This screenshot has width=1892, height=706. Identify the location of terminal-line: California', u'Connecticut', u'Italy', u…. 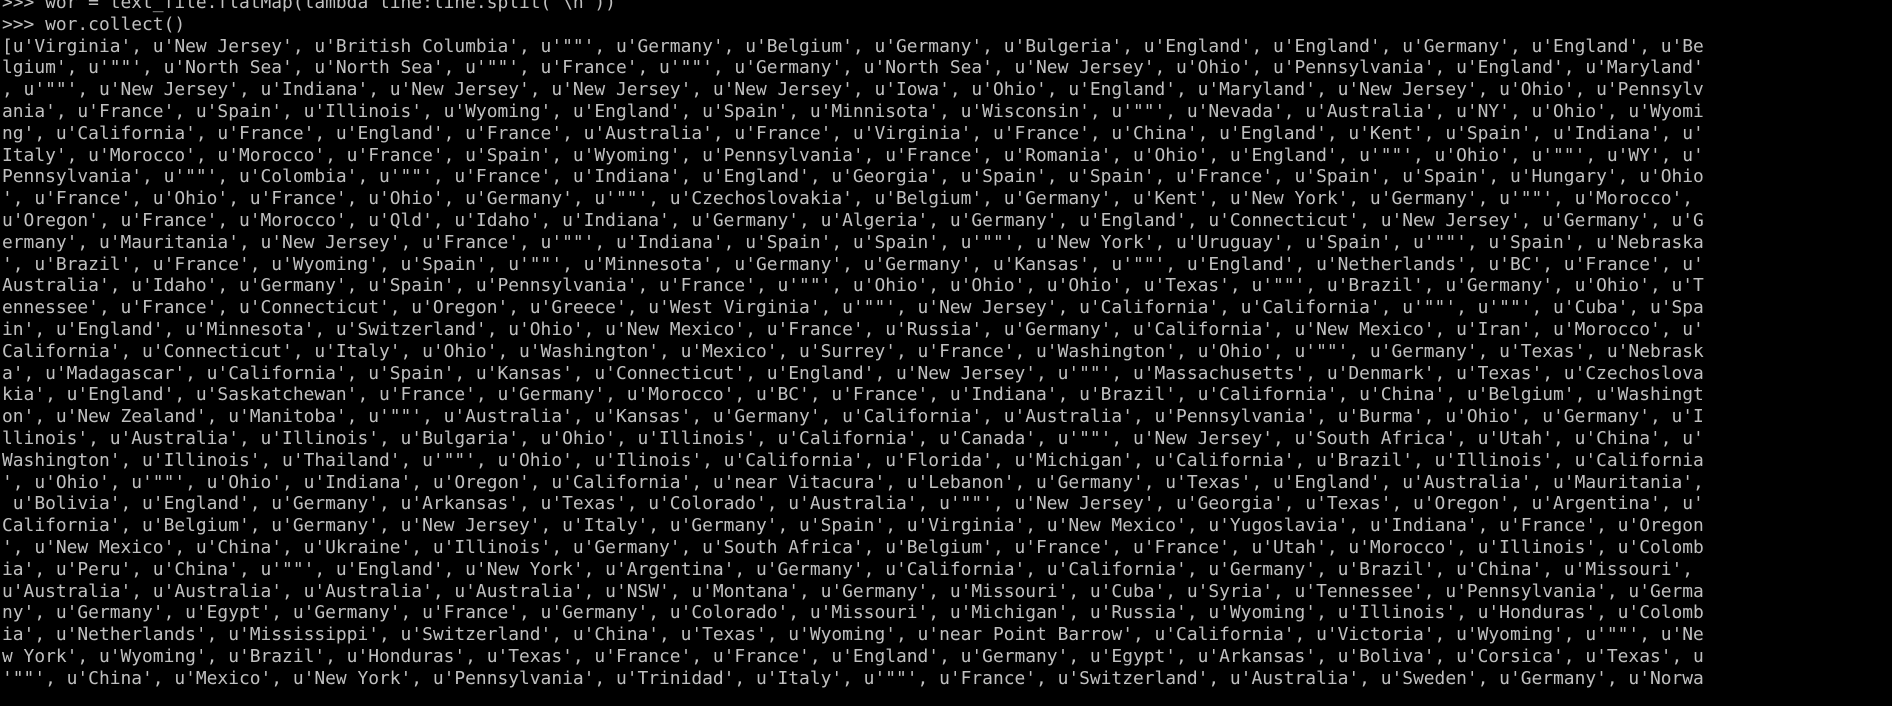
(853, 351).